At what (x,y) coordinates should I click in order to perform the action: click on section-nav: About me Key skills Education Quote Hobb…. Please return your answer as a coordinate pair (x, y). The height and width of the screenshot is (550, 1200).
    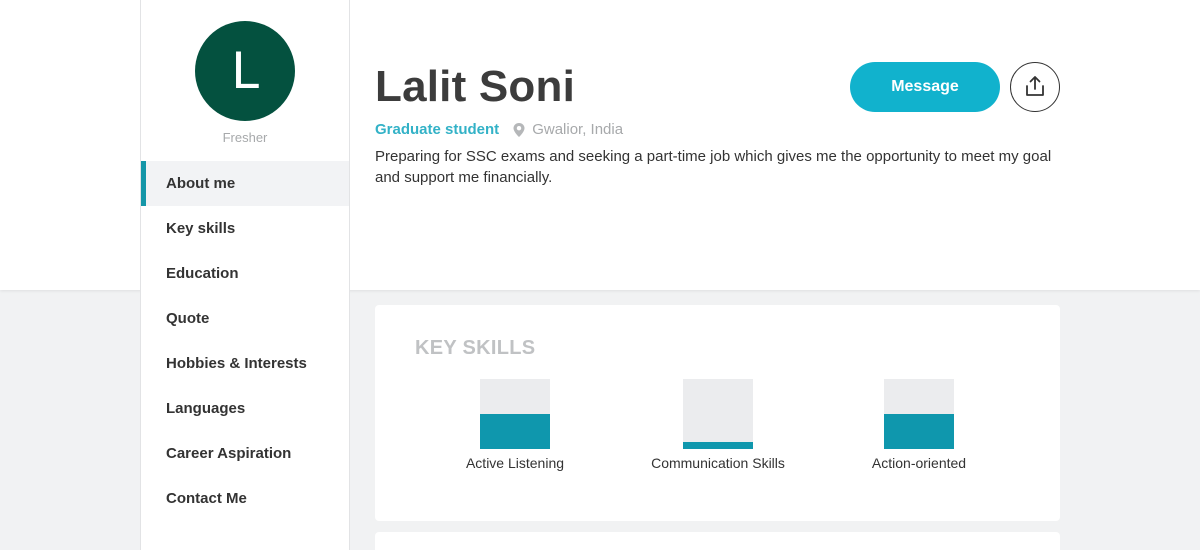
    Looking at the image, I should click on (245, 341).